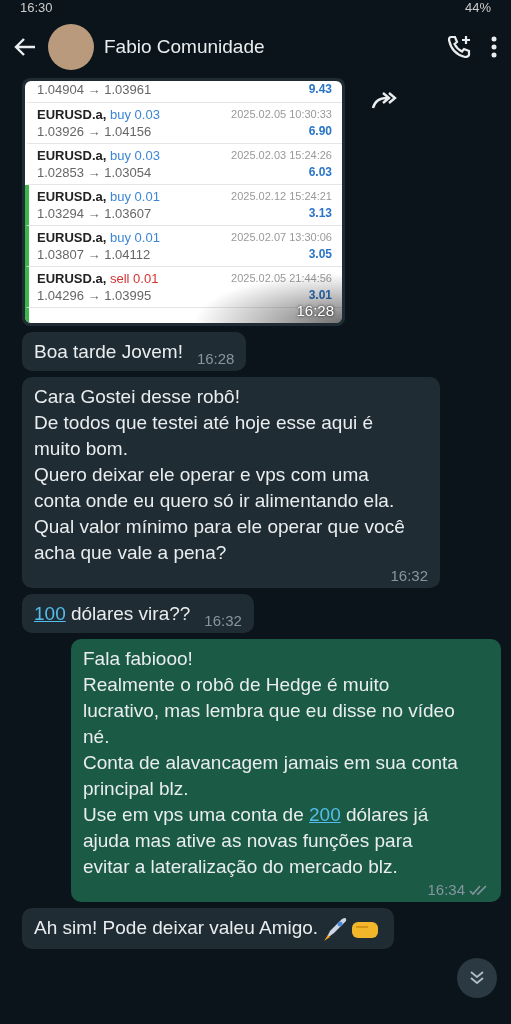 Image resolution: width=511 pixels, height=1024 pixels. I want to click on trade-date: 2025.02.07 13:30:06, so click(281, 237).